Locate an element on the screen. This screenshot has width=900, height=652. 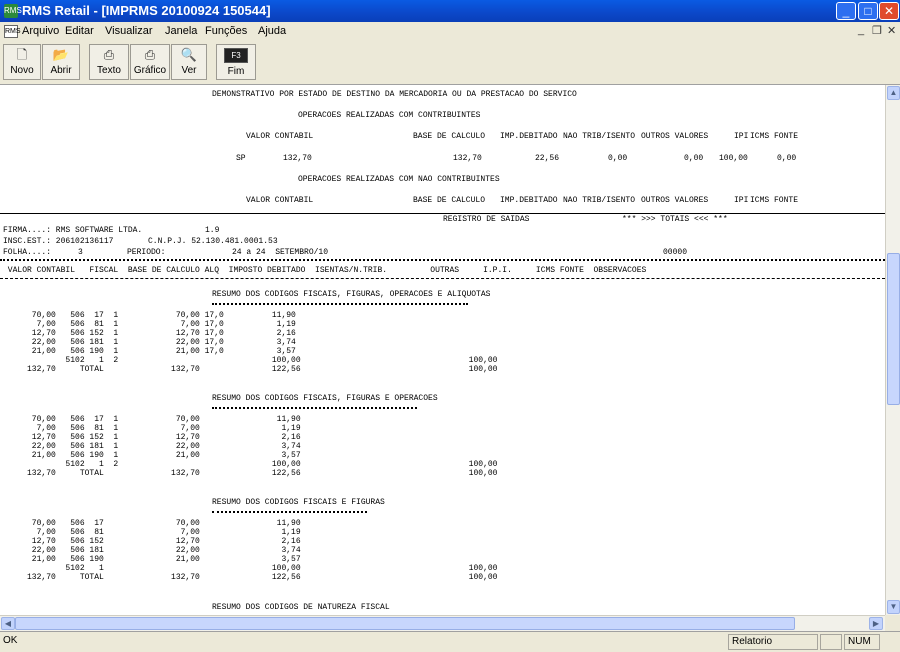
horizontal-scrollbar: ◀ ▶ is located at coordinates (442, 623).